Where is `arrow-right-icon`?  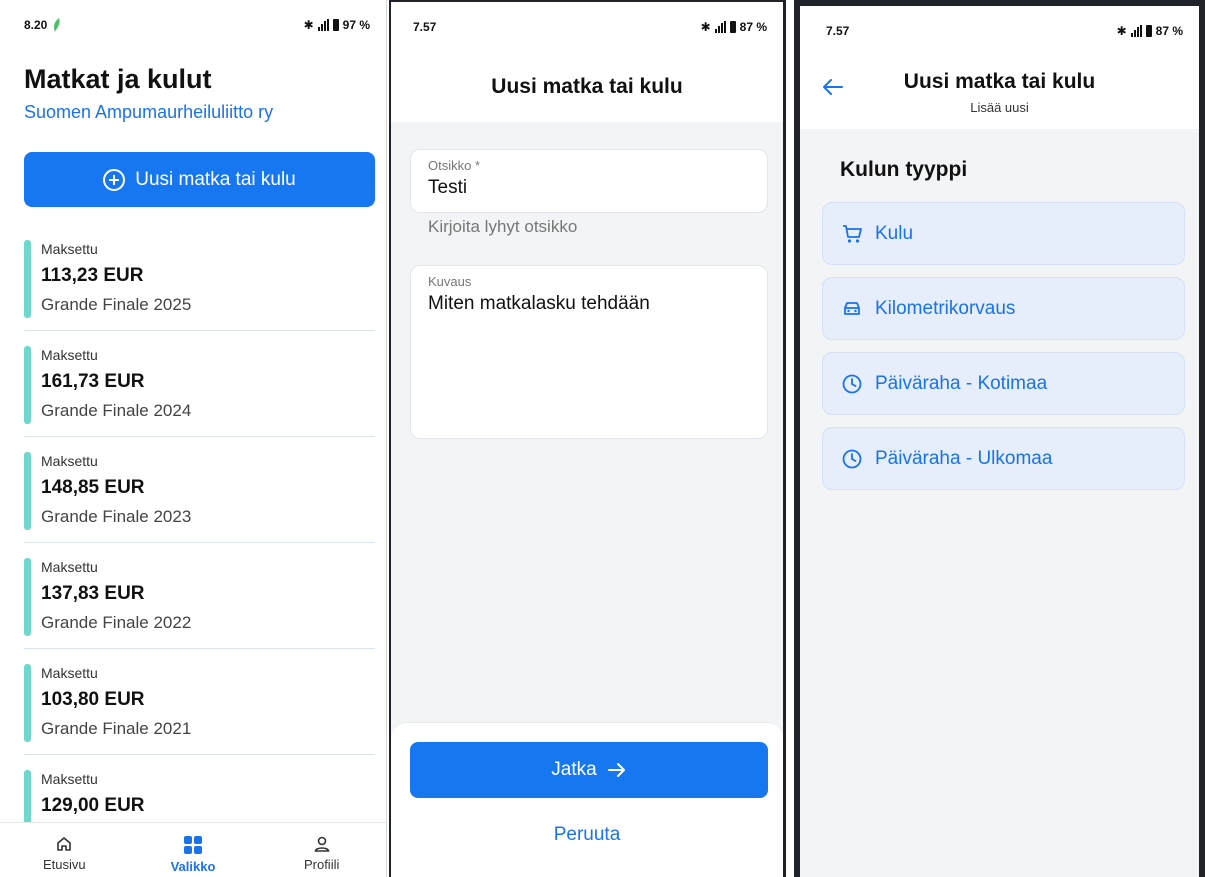 arrow-right-icon is located at coordinates (616, 770).